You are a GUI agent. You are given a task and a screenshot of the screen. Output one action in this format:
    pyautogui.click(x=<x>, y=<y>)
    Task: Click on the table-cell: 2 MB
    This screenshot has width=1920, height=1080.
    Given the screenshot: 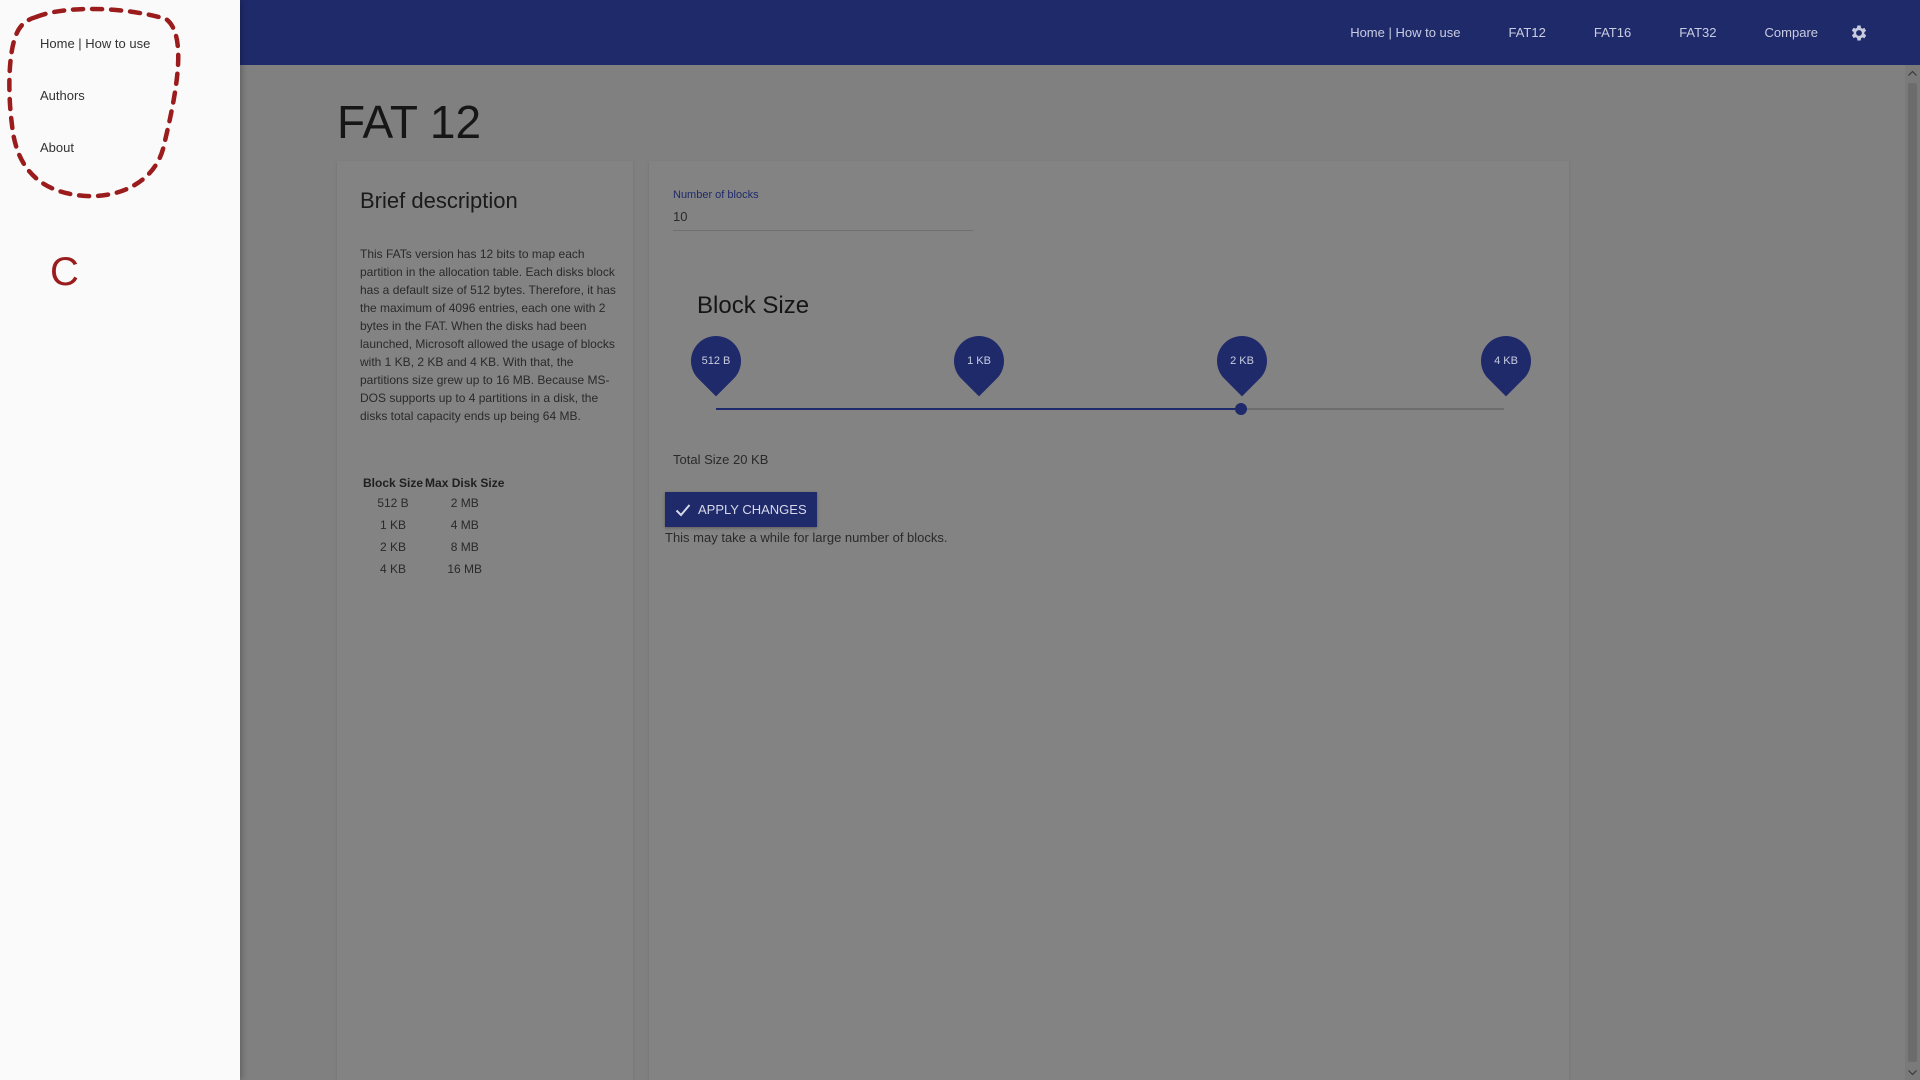 What is the action you would take?
    pyautogui.click(x=464, y=503)
    